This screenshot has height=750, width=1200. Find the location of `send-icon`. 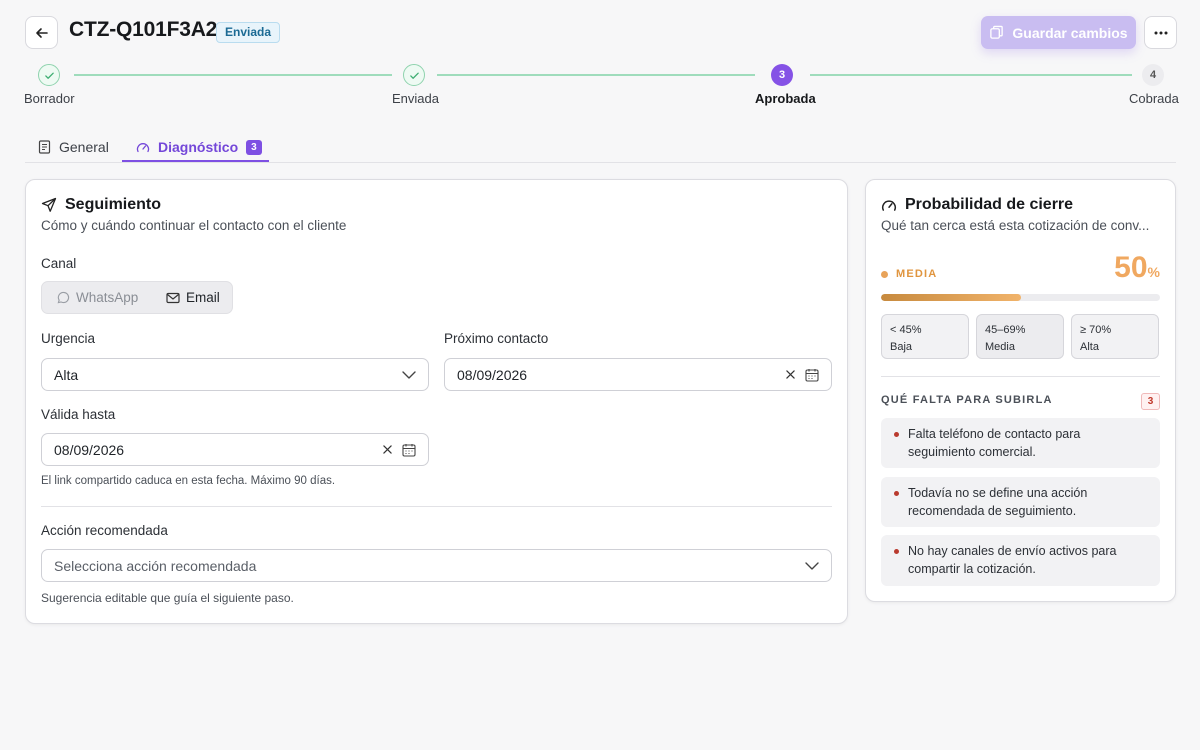

send-icon is located at coordinates (49, 204).